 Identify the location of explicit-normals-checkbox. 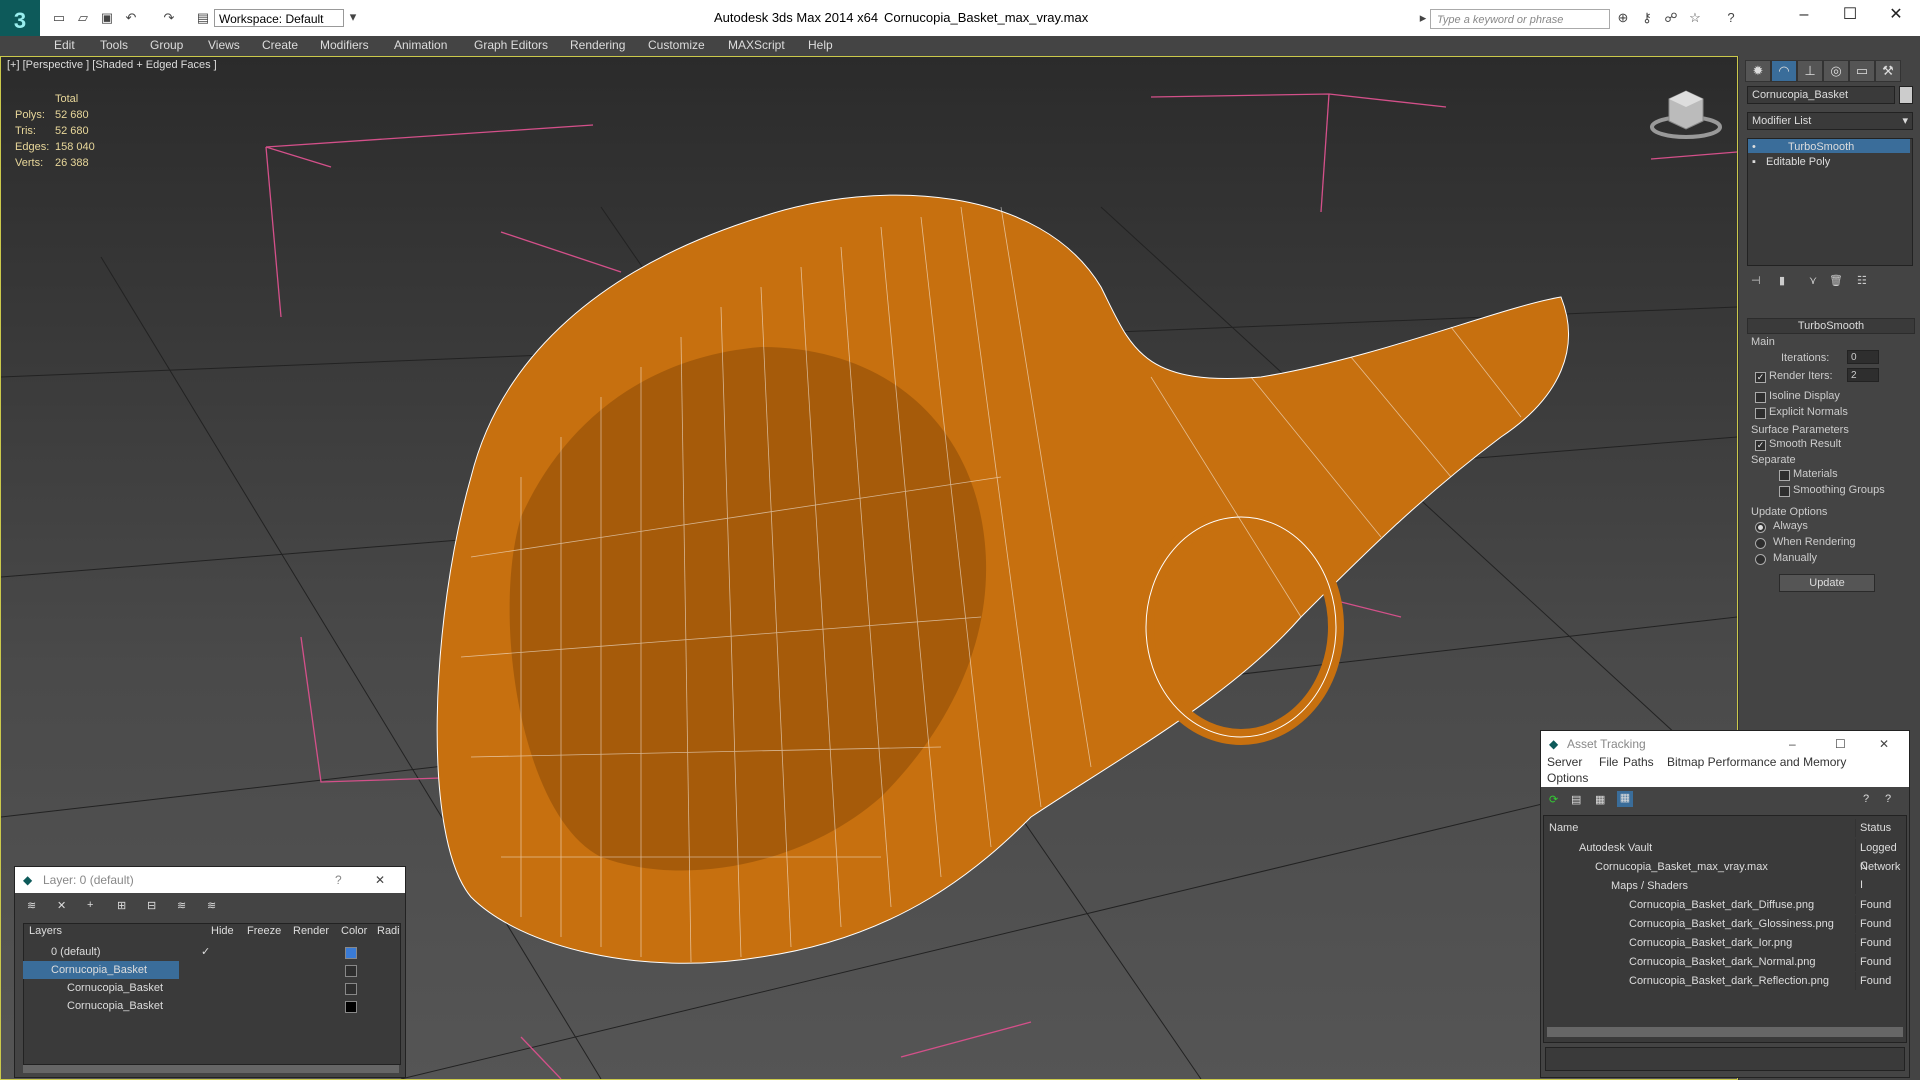
(1760, 413).